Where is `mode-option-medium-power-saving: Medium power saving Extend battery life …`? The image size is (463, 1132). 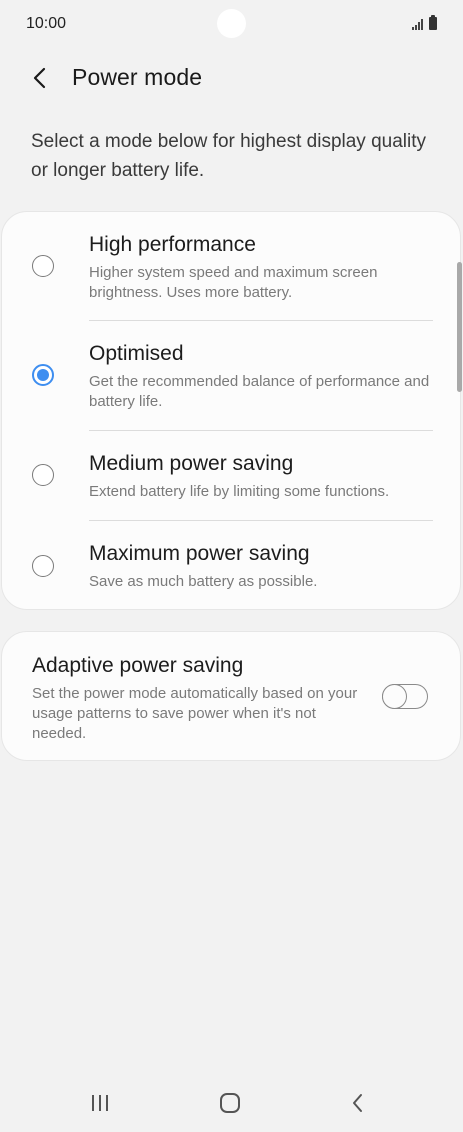 mode-option-medium-power-saving: Medium power saving Extend battery life … is located at coordinates (231, 475).